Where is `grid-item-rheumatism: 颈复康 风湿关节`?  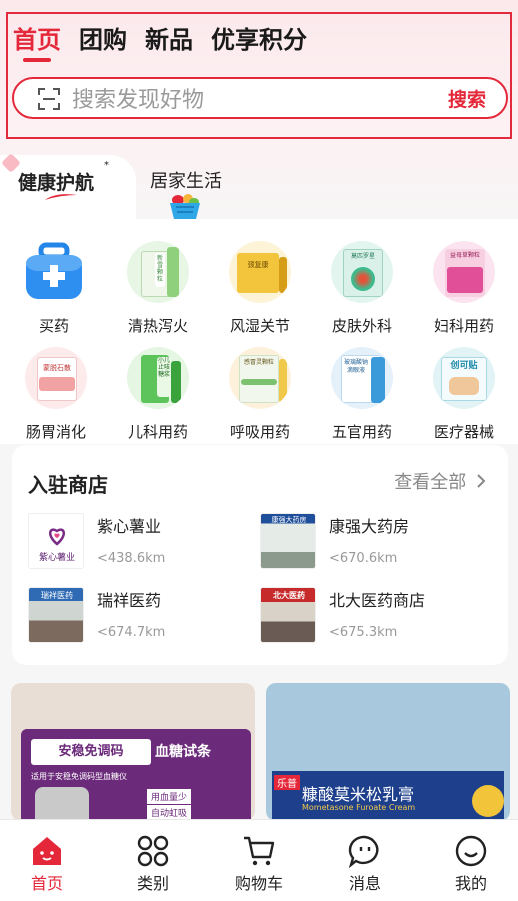
grid-item-rheumatism: 颈复康 风湿关节 is located at coordinates (260, 288).